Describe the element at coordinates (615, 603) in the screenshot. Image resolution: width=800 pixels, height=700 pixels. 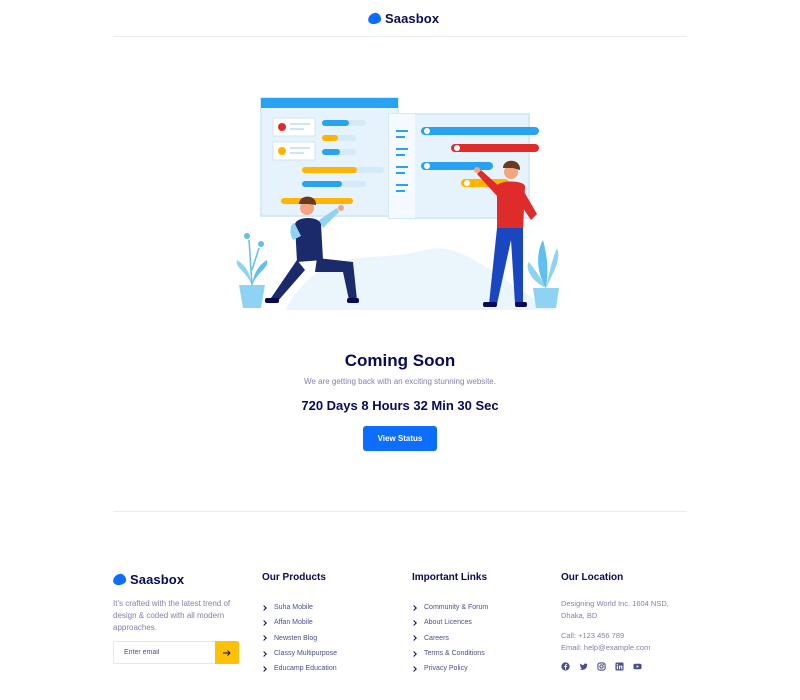
I see `address-line: Designing World Inc. 1604 NSD,` at that location.